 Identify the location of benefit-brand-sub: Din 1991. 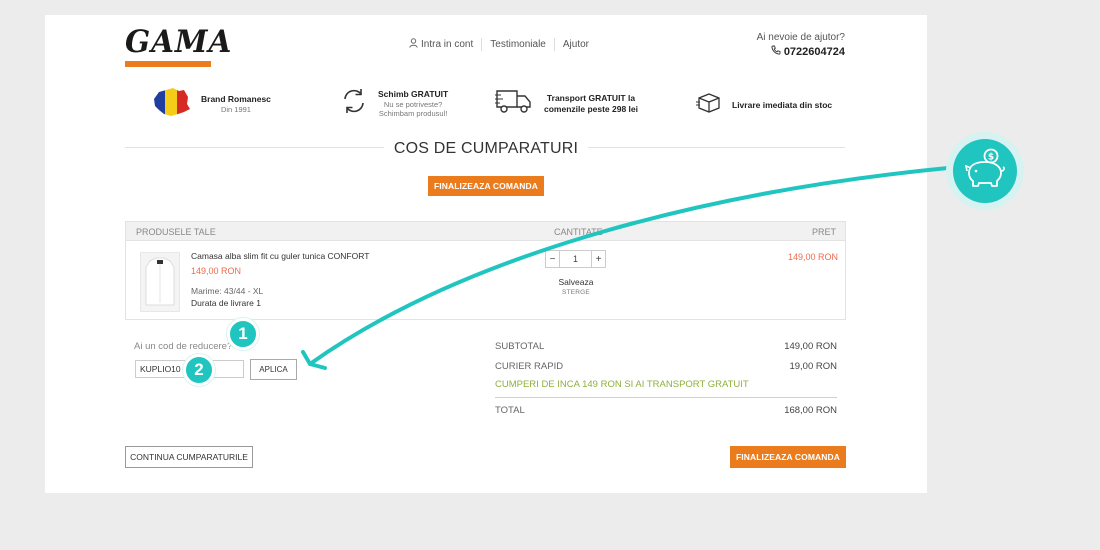
(235, 110).